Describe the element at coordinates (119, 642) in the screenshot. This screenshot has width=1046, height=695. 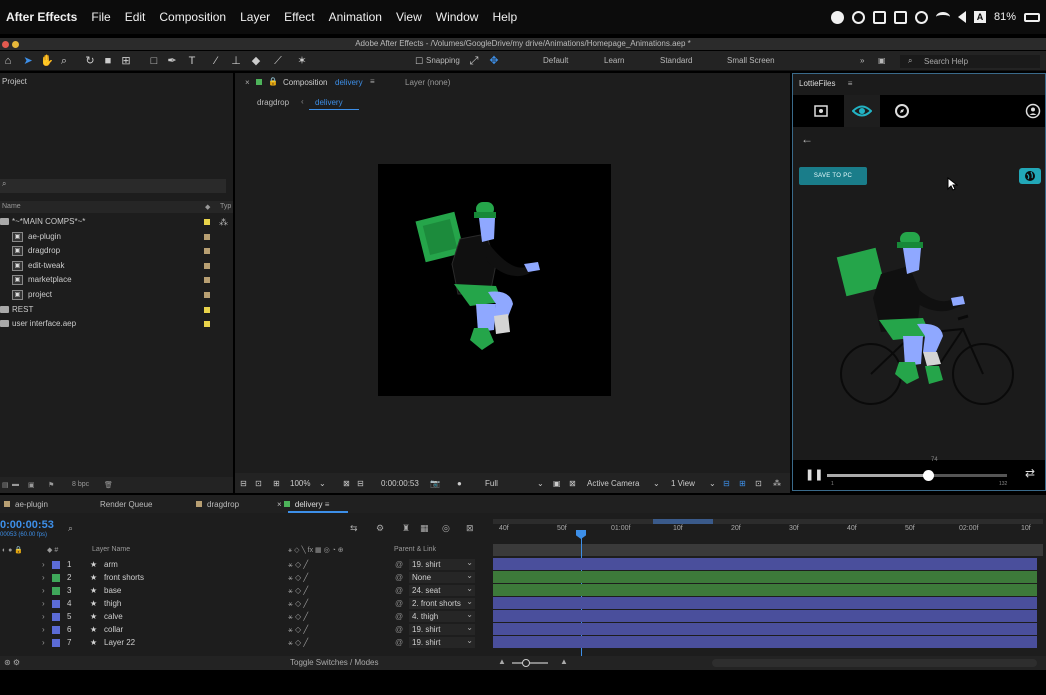
I see `layer-name: Layer 22` at that location.